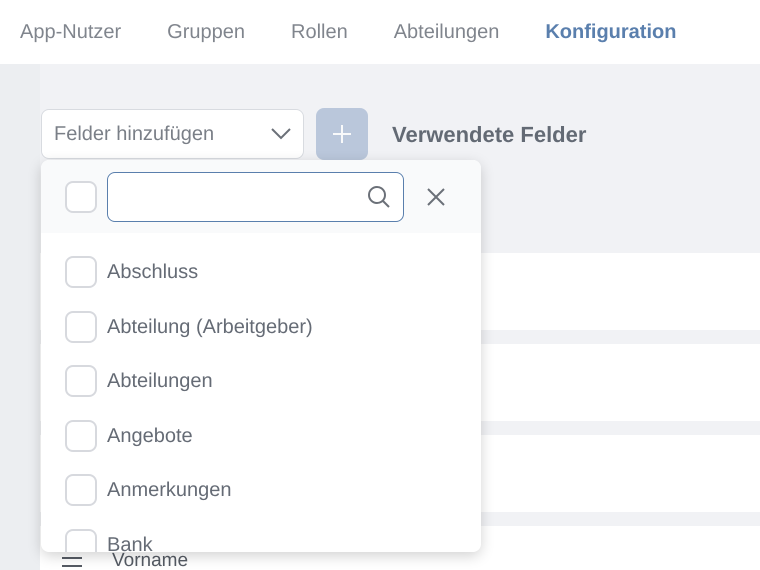 The height and width of the screenshot is (570, 760). Describe the element at coordinates (134, 134) in the screenshot. I see `placeholder-text: Felder hinzufügen` at that location.